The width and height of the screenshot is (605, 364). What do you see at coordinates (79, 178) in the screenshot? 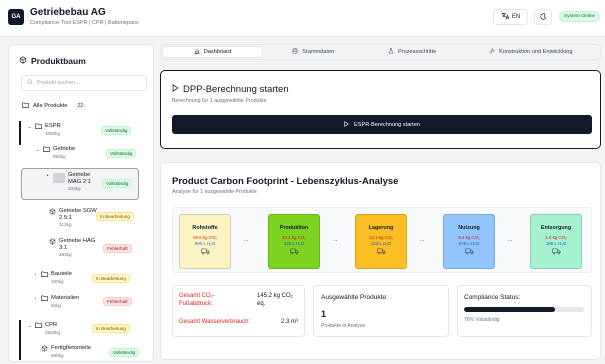
I see `tree-item-name: Getriebe MAG 2:1` at bounding box center [79, 178].